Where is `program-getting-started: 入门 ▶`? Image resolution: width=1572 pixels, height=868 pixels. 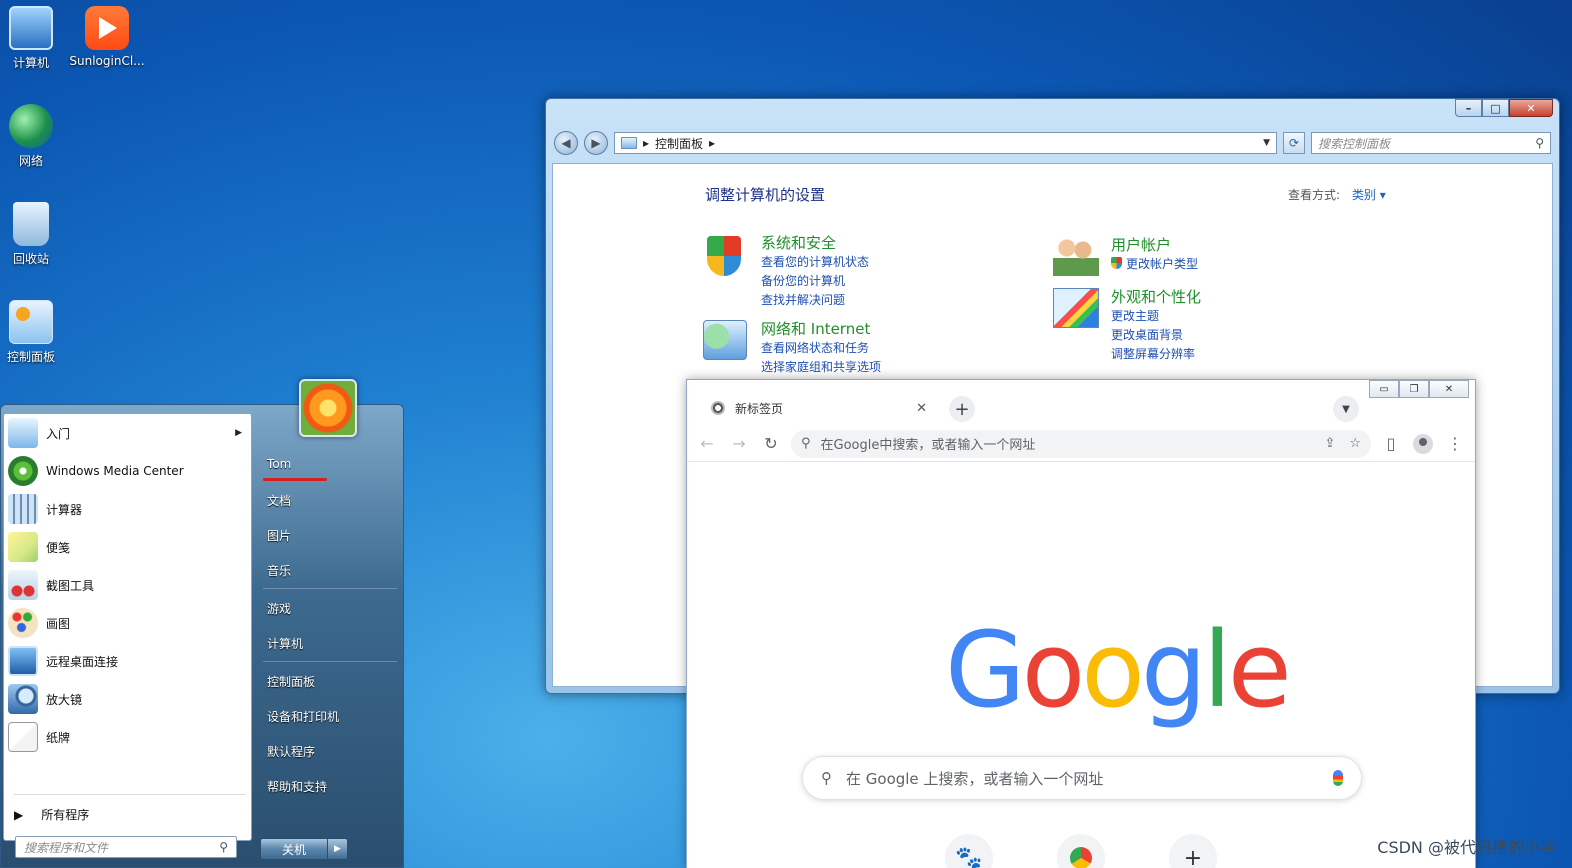 program-getting-started: 入门 ▶ is located at coordinates (128, 433).